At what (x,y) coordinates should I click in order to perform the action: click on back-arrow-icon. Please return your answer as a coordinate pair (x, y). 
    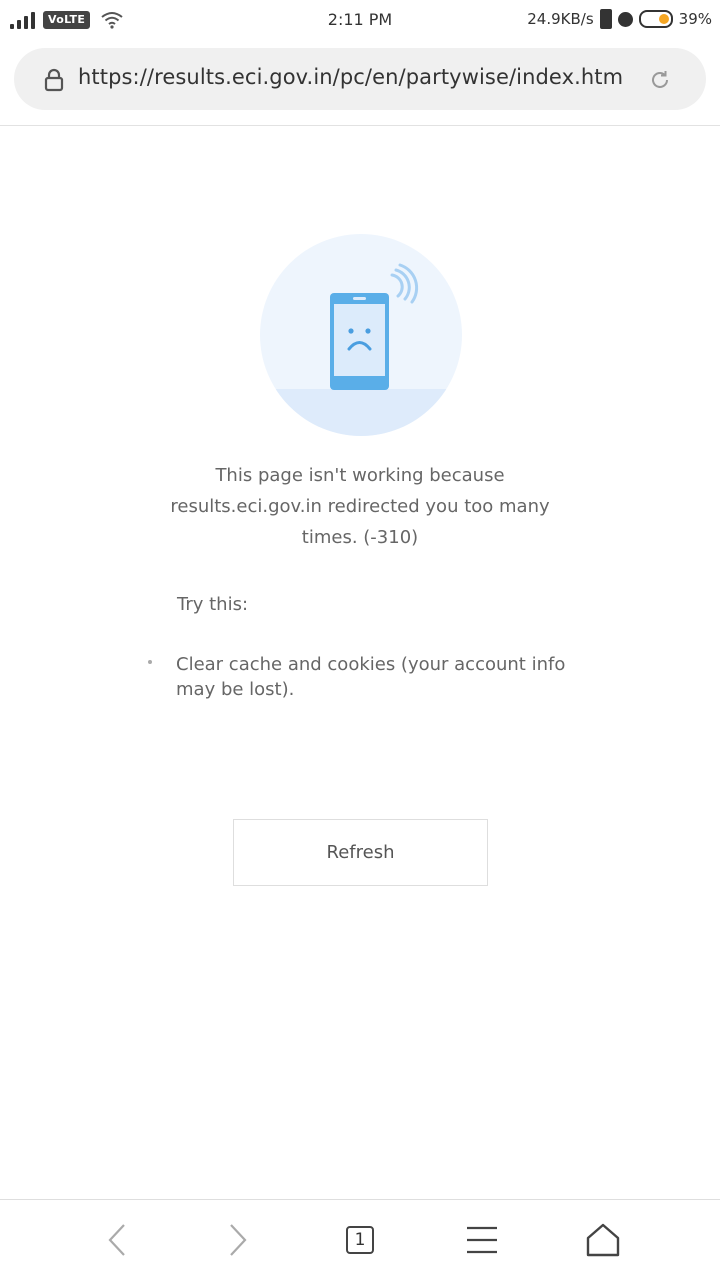
    Looking at the image, I should click on (116, 1240).